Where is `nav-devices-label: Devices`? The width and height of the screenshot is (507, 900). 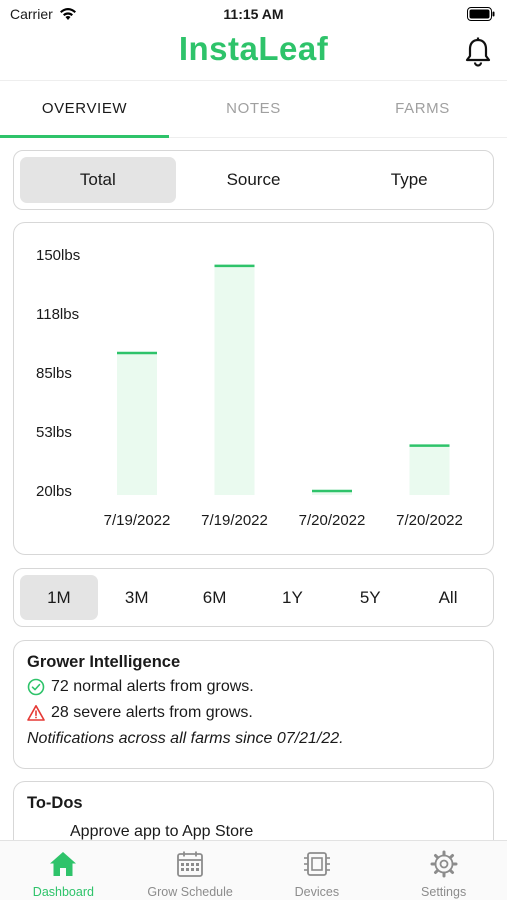 nav-devices-label: Devices is located at coordinates (317, 892).